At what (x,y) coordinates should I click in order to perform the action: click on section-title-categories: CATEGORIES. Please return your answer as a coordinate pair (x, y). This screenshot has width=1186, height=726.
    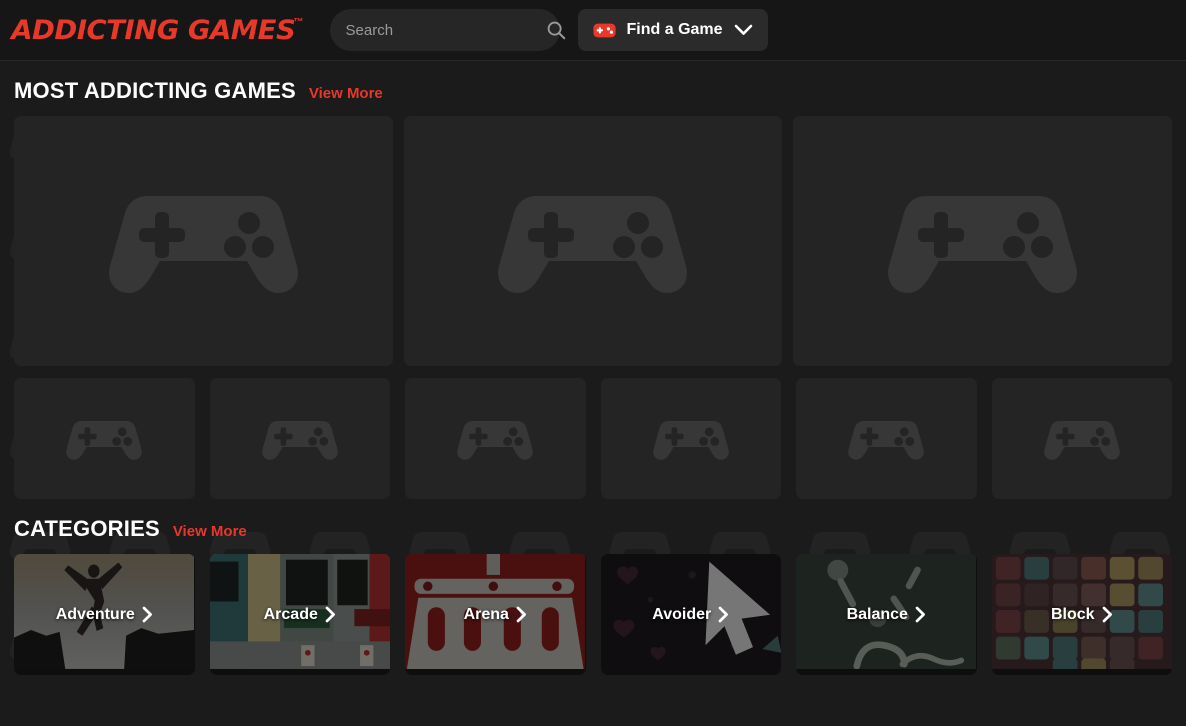
    Looking at the image, I should click on (87, 528).